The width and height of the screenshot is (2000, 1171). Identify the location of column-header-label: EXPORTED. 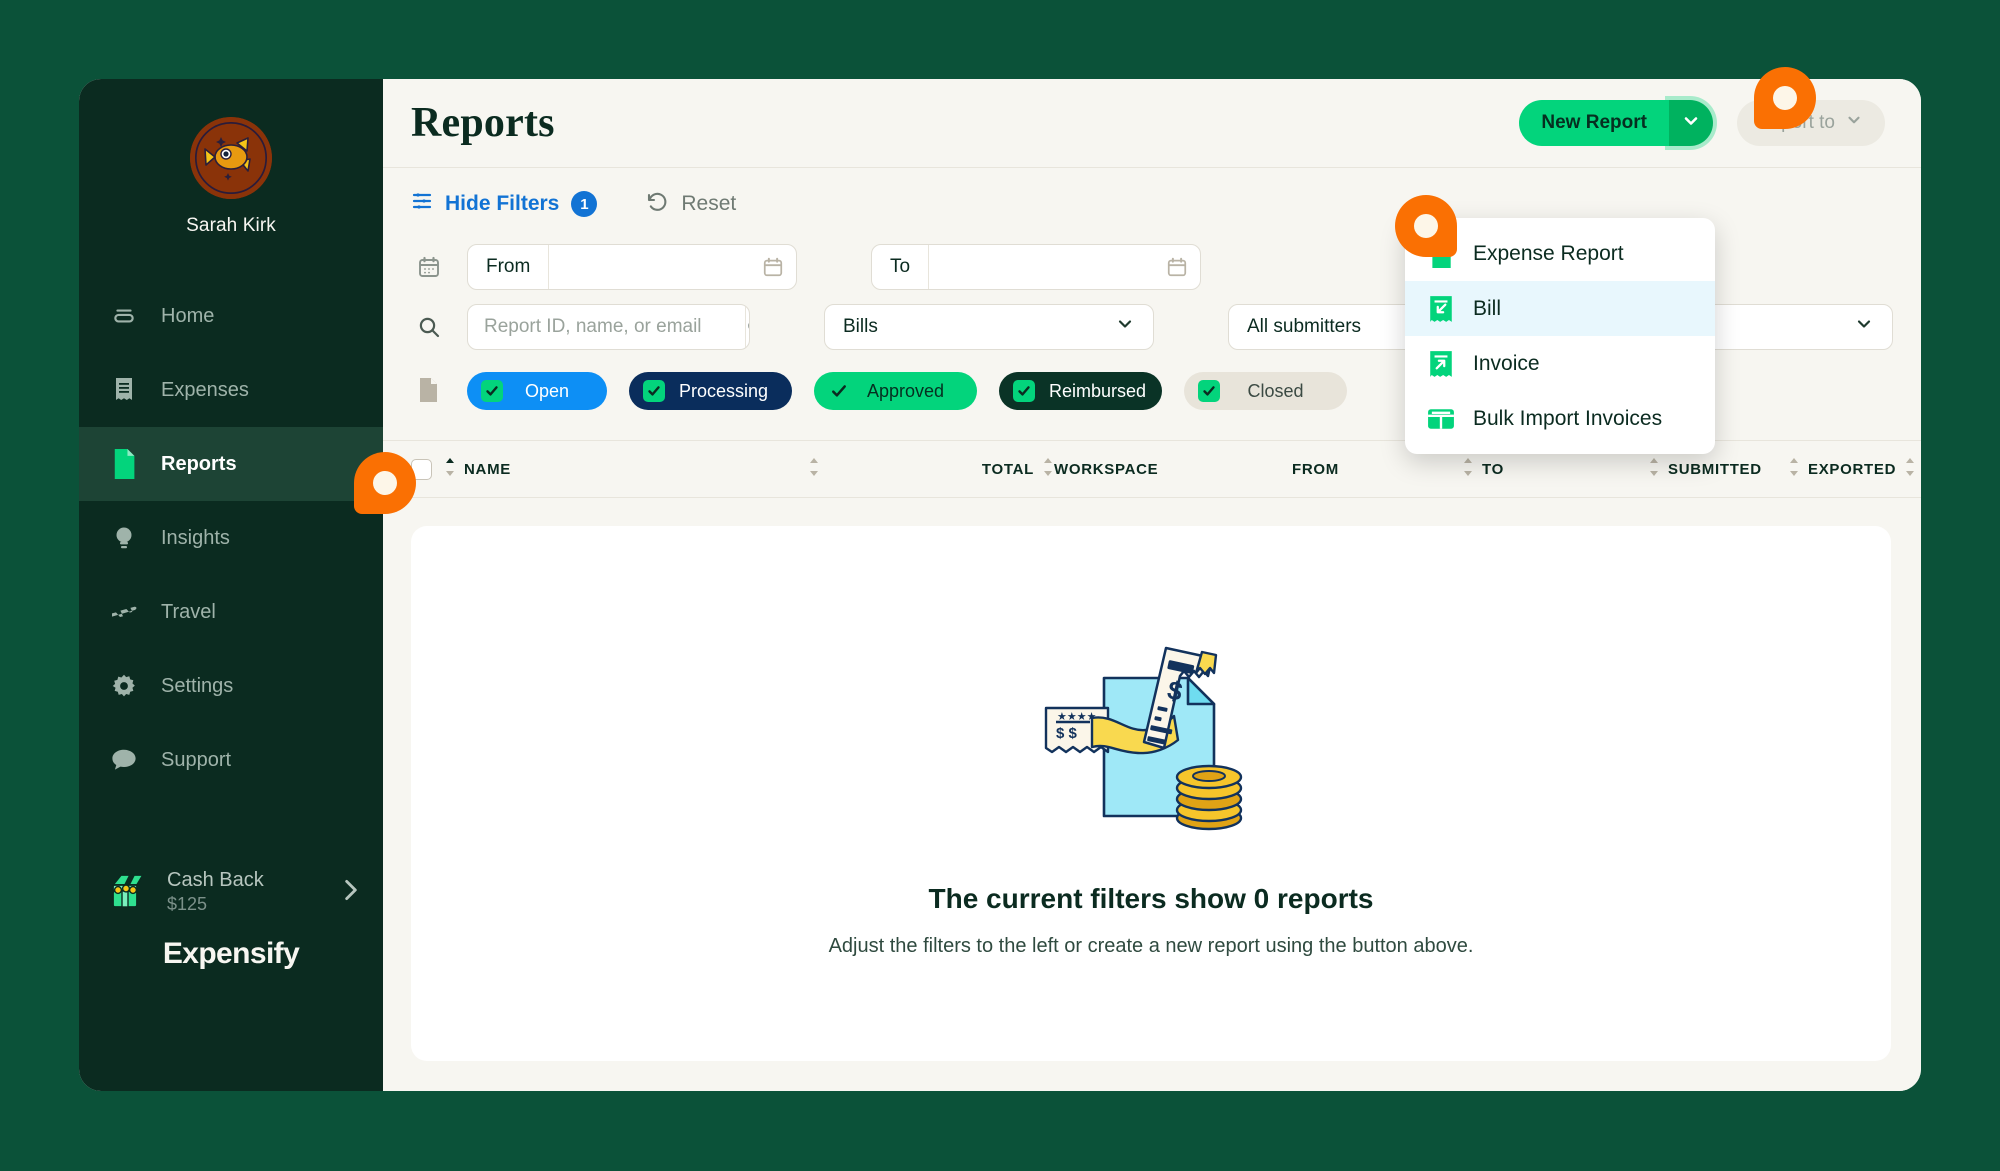
(1852, 469).